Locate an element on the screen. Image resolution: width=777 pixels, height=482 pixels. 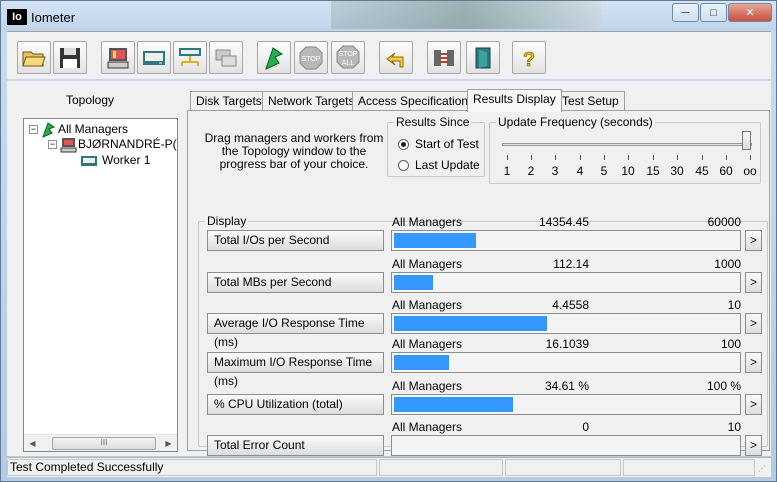
resize-grip-icon: ⋰ is located at coordinates (764, 470).